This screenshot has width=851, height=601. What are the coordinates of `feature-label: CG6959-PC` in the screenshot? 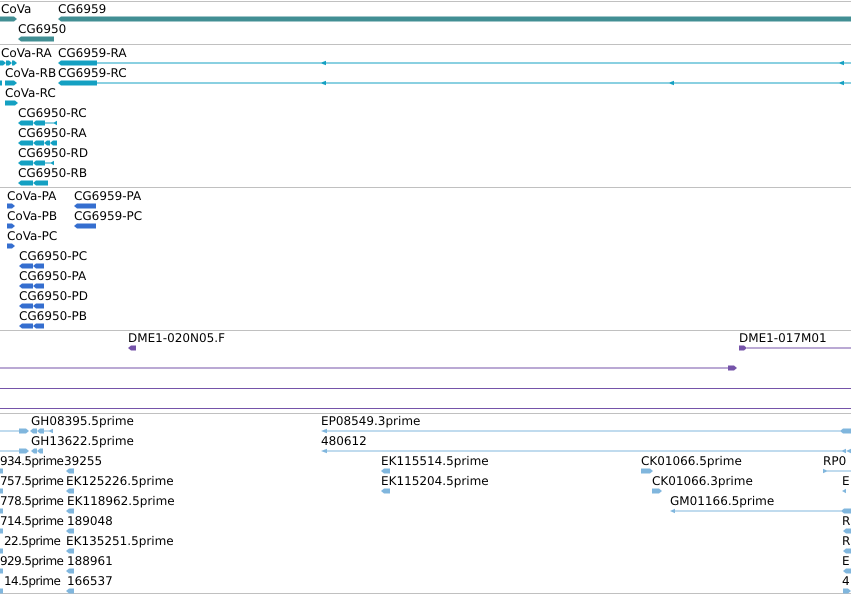 It's located at (108, 216).